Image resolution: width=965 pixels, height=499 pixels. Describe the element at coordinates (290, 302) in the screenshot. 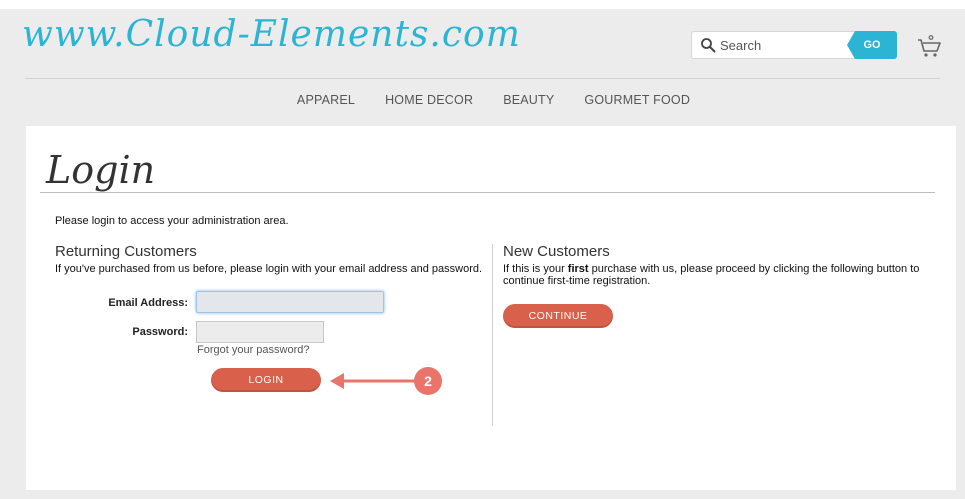

I see `email-field` at that location.